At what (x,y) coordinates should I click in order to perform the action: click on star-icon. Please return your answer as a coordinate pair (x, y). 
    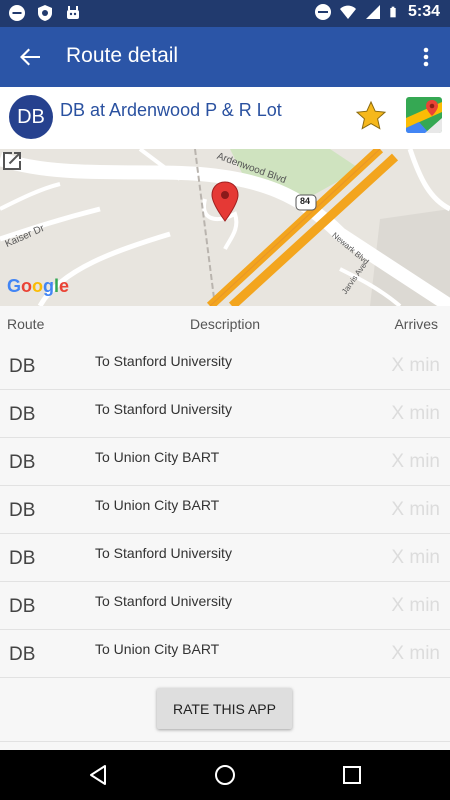
    Looking at the image, I should click on (371, 116).